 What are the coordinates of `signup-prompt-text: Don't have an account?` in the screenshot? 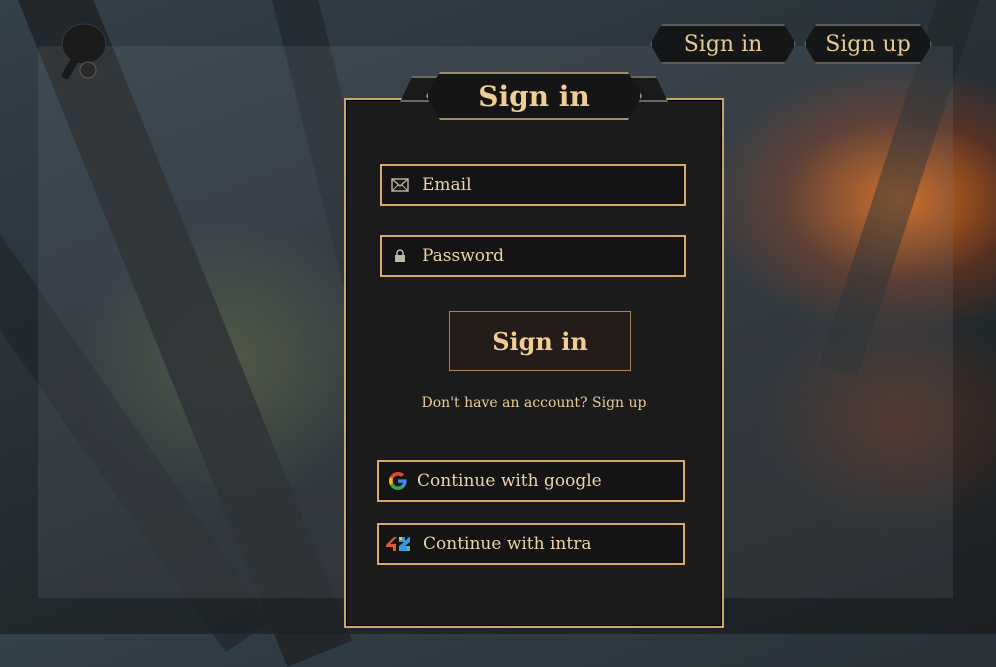 It's located at (504, 403).